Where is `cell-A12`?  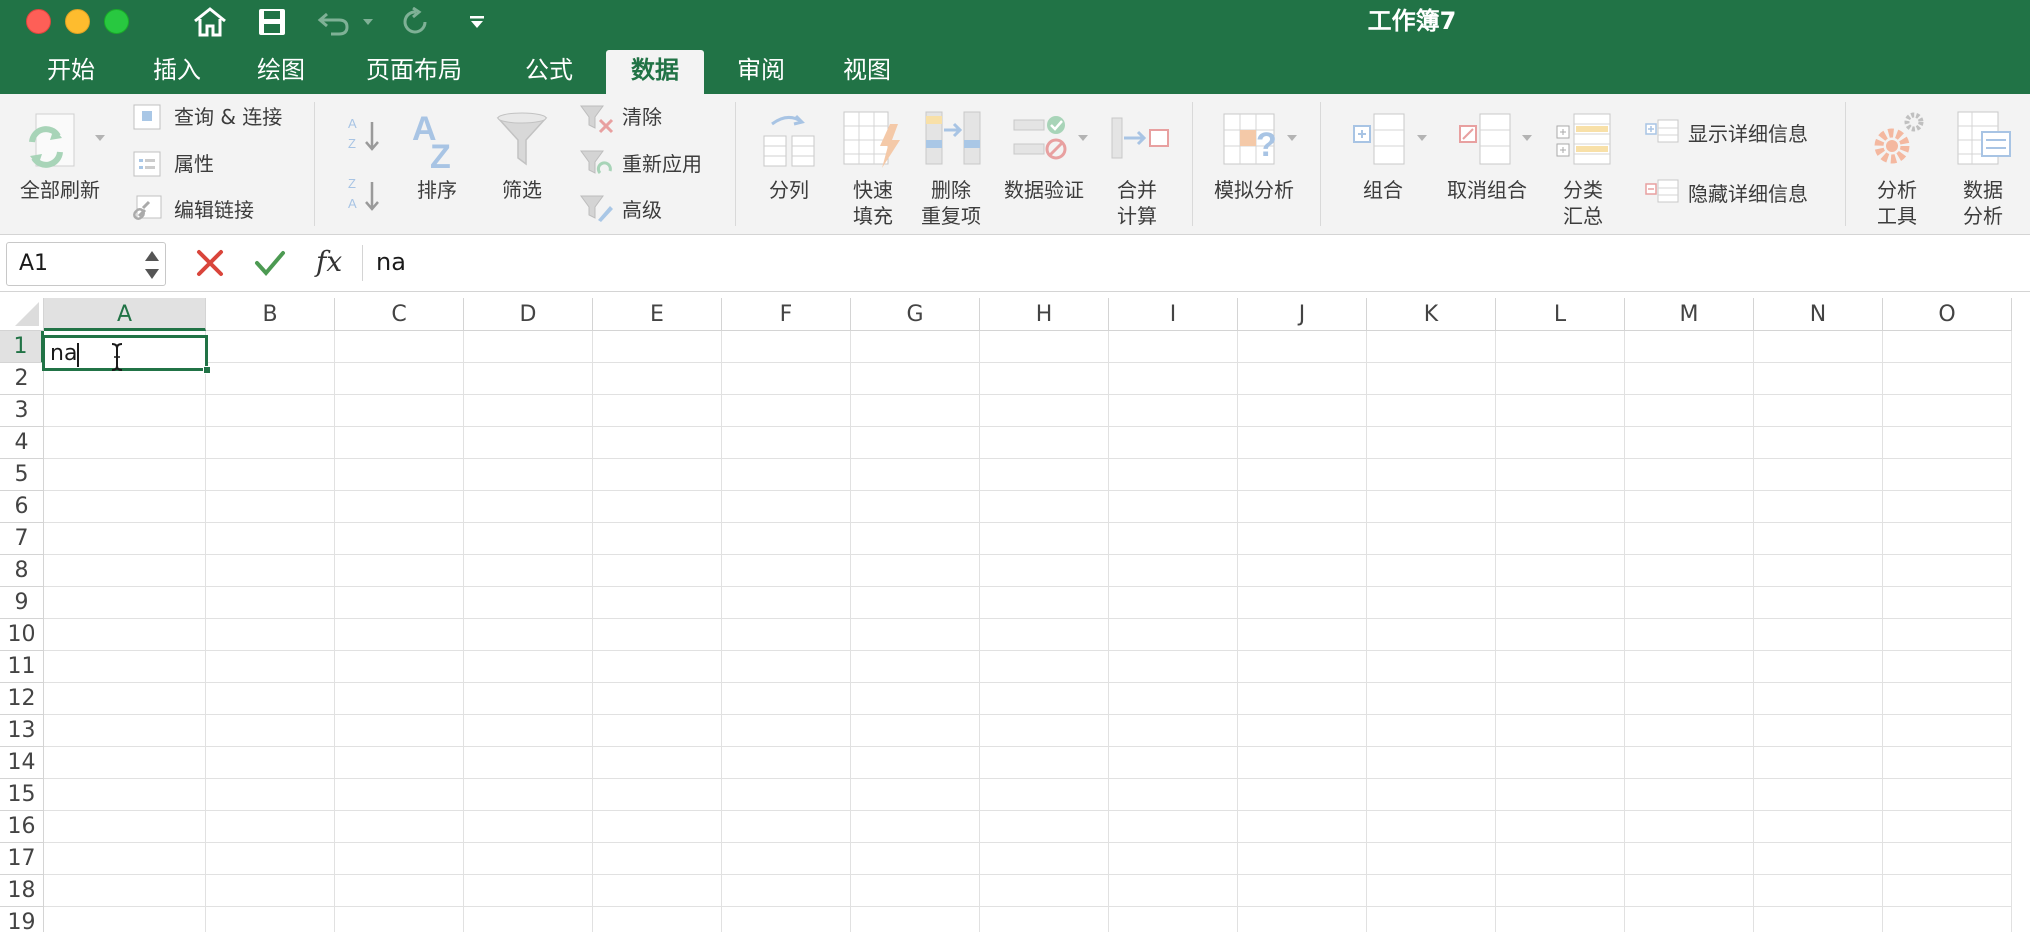 cell-A12 is located at coordinates (125, 699).